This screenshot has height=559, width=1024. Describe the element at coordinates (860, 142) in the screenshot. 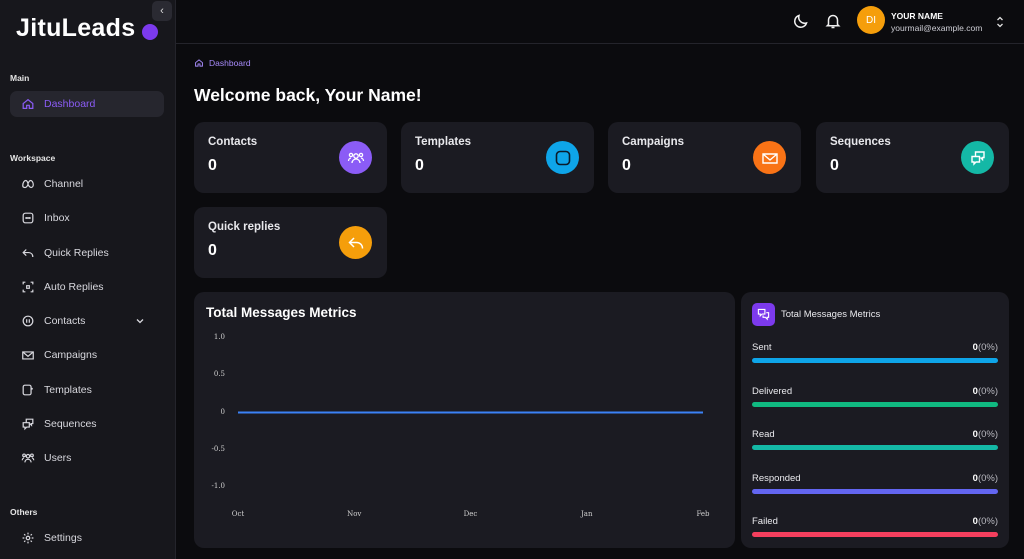

I see `stat-title: Sequences` at that location.